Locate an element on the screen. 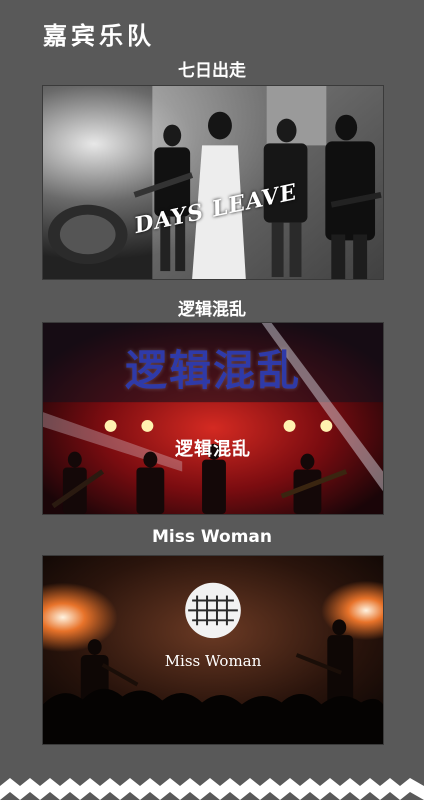  band-logo-2: 逻辑混乱 is located at coordinates (212, 370).